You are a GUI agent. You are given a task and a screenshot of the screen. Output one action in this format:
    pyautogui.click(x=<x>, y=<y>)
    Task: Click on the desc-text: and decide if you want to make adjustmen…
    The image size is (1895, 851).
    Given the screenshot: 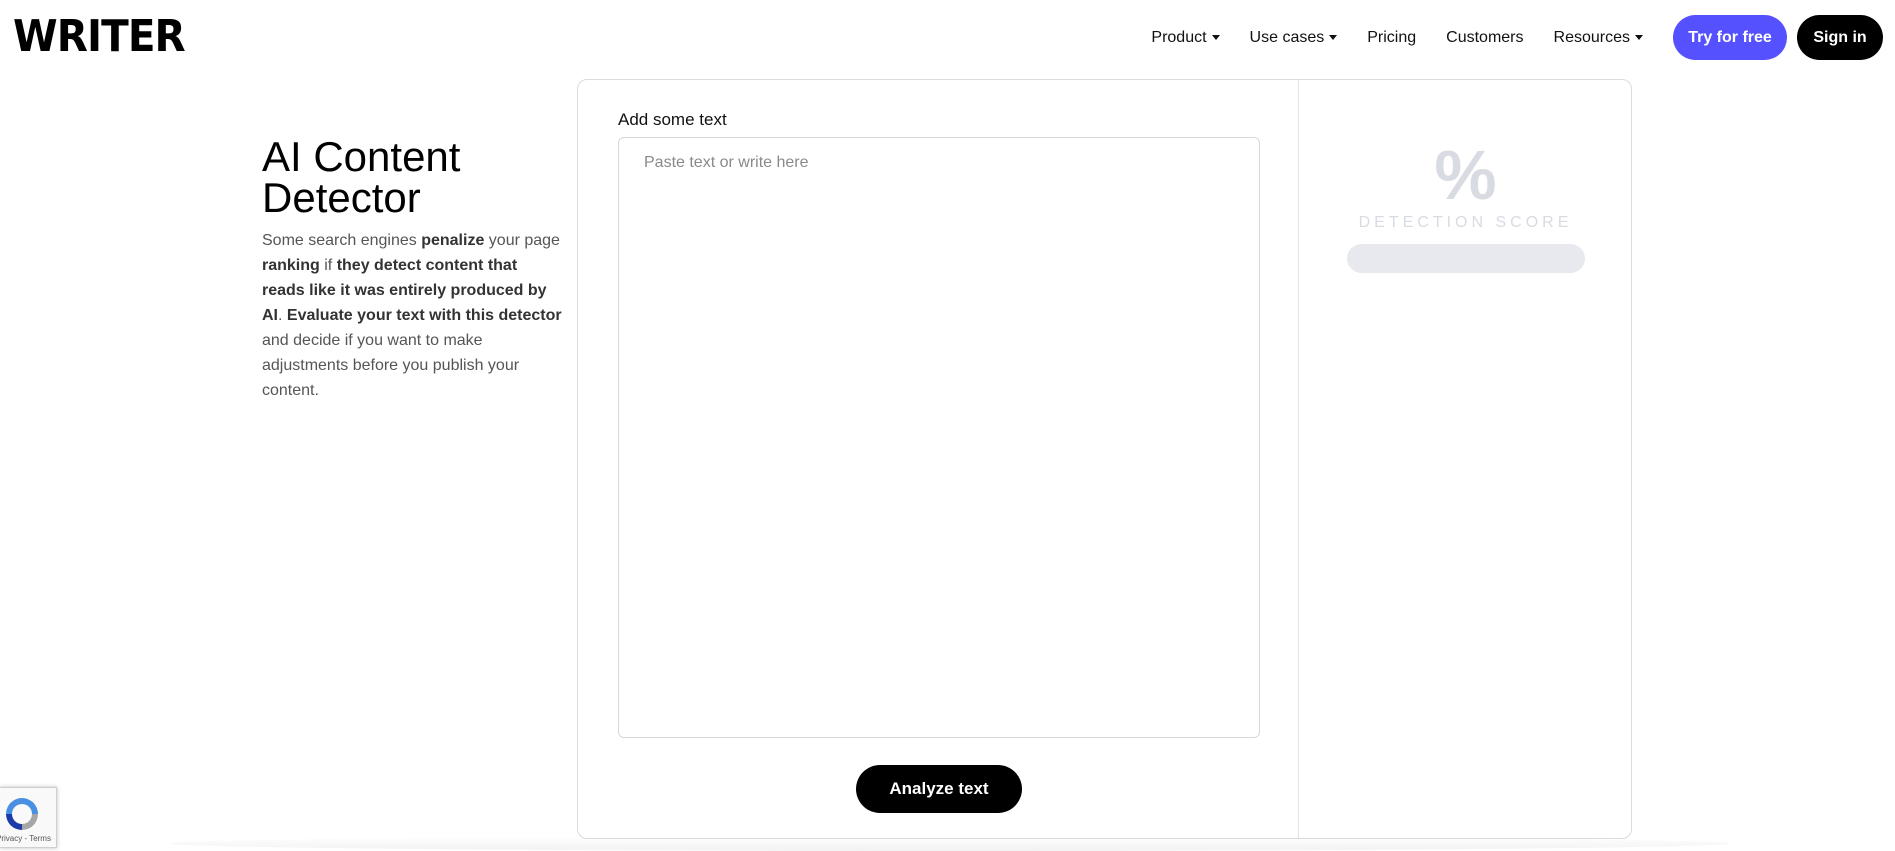 What is the action you would take?
    pyautogui.click(x=391, y=365)
    